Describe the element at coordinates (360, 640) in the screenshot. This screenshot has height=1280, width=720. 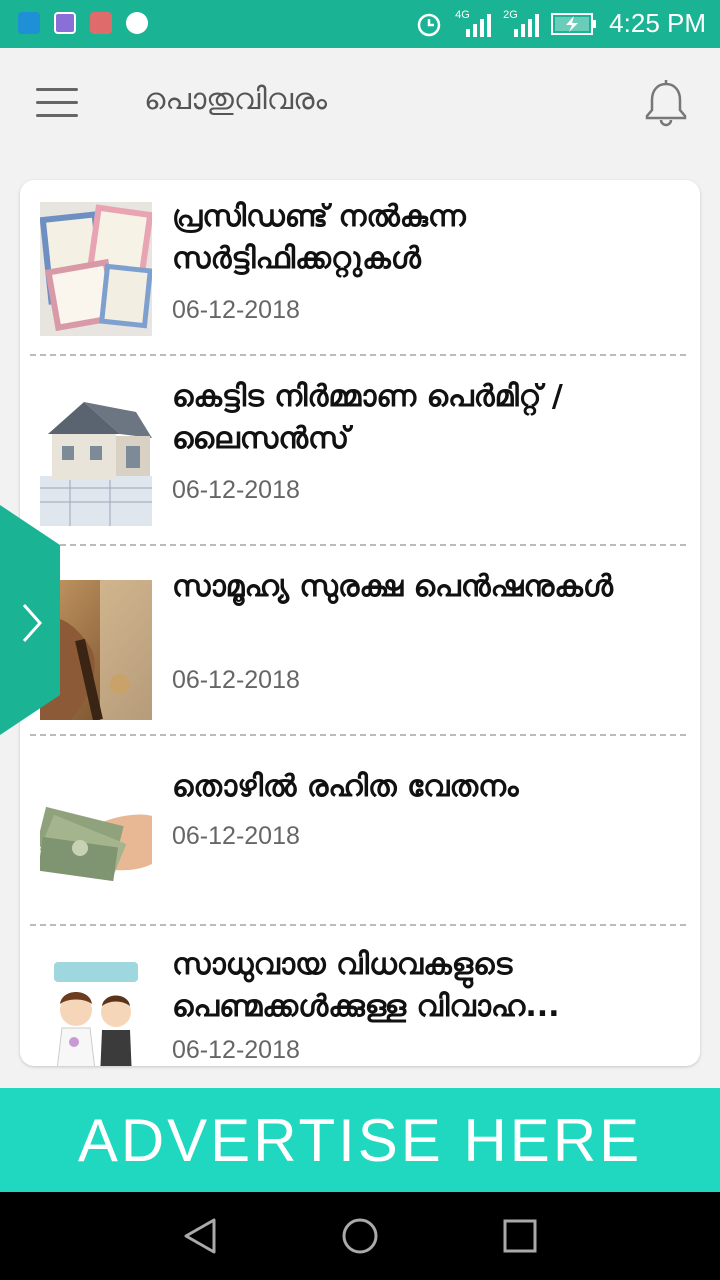
I see `list-item: സാമൂഹ്യ സുരക്ഷ പെൻഷനുകൾ 06-12-2018` at that location.